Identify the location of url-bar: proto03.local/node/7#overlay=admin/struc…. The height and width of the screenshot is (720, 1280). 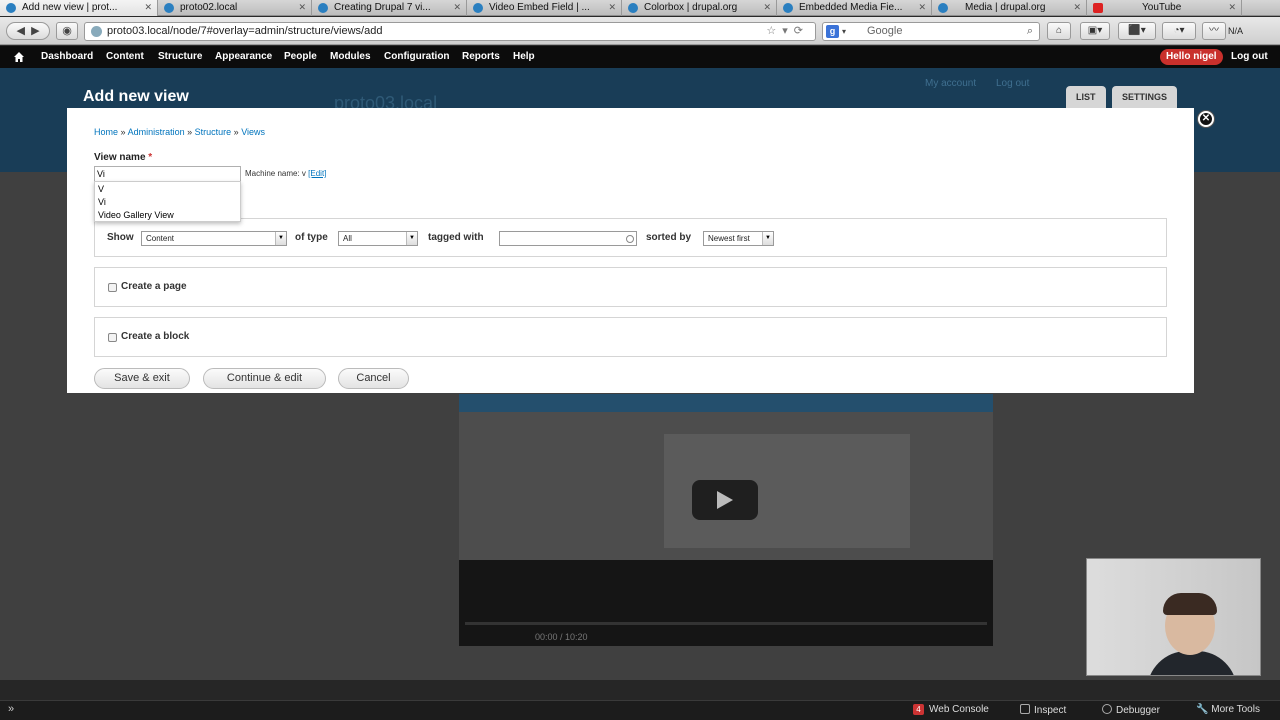
(450, 31).